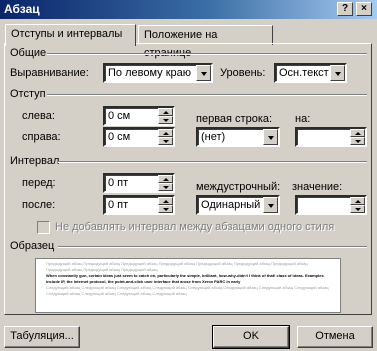  Describe the element at coordinates (207, 54) in the screenshot. I see `general-divider` at that location.